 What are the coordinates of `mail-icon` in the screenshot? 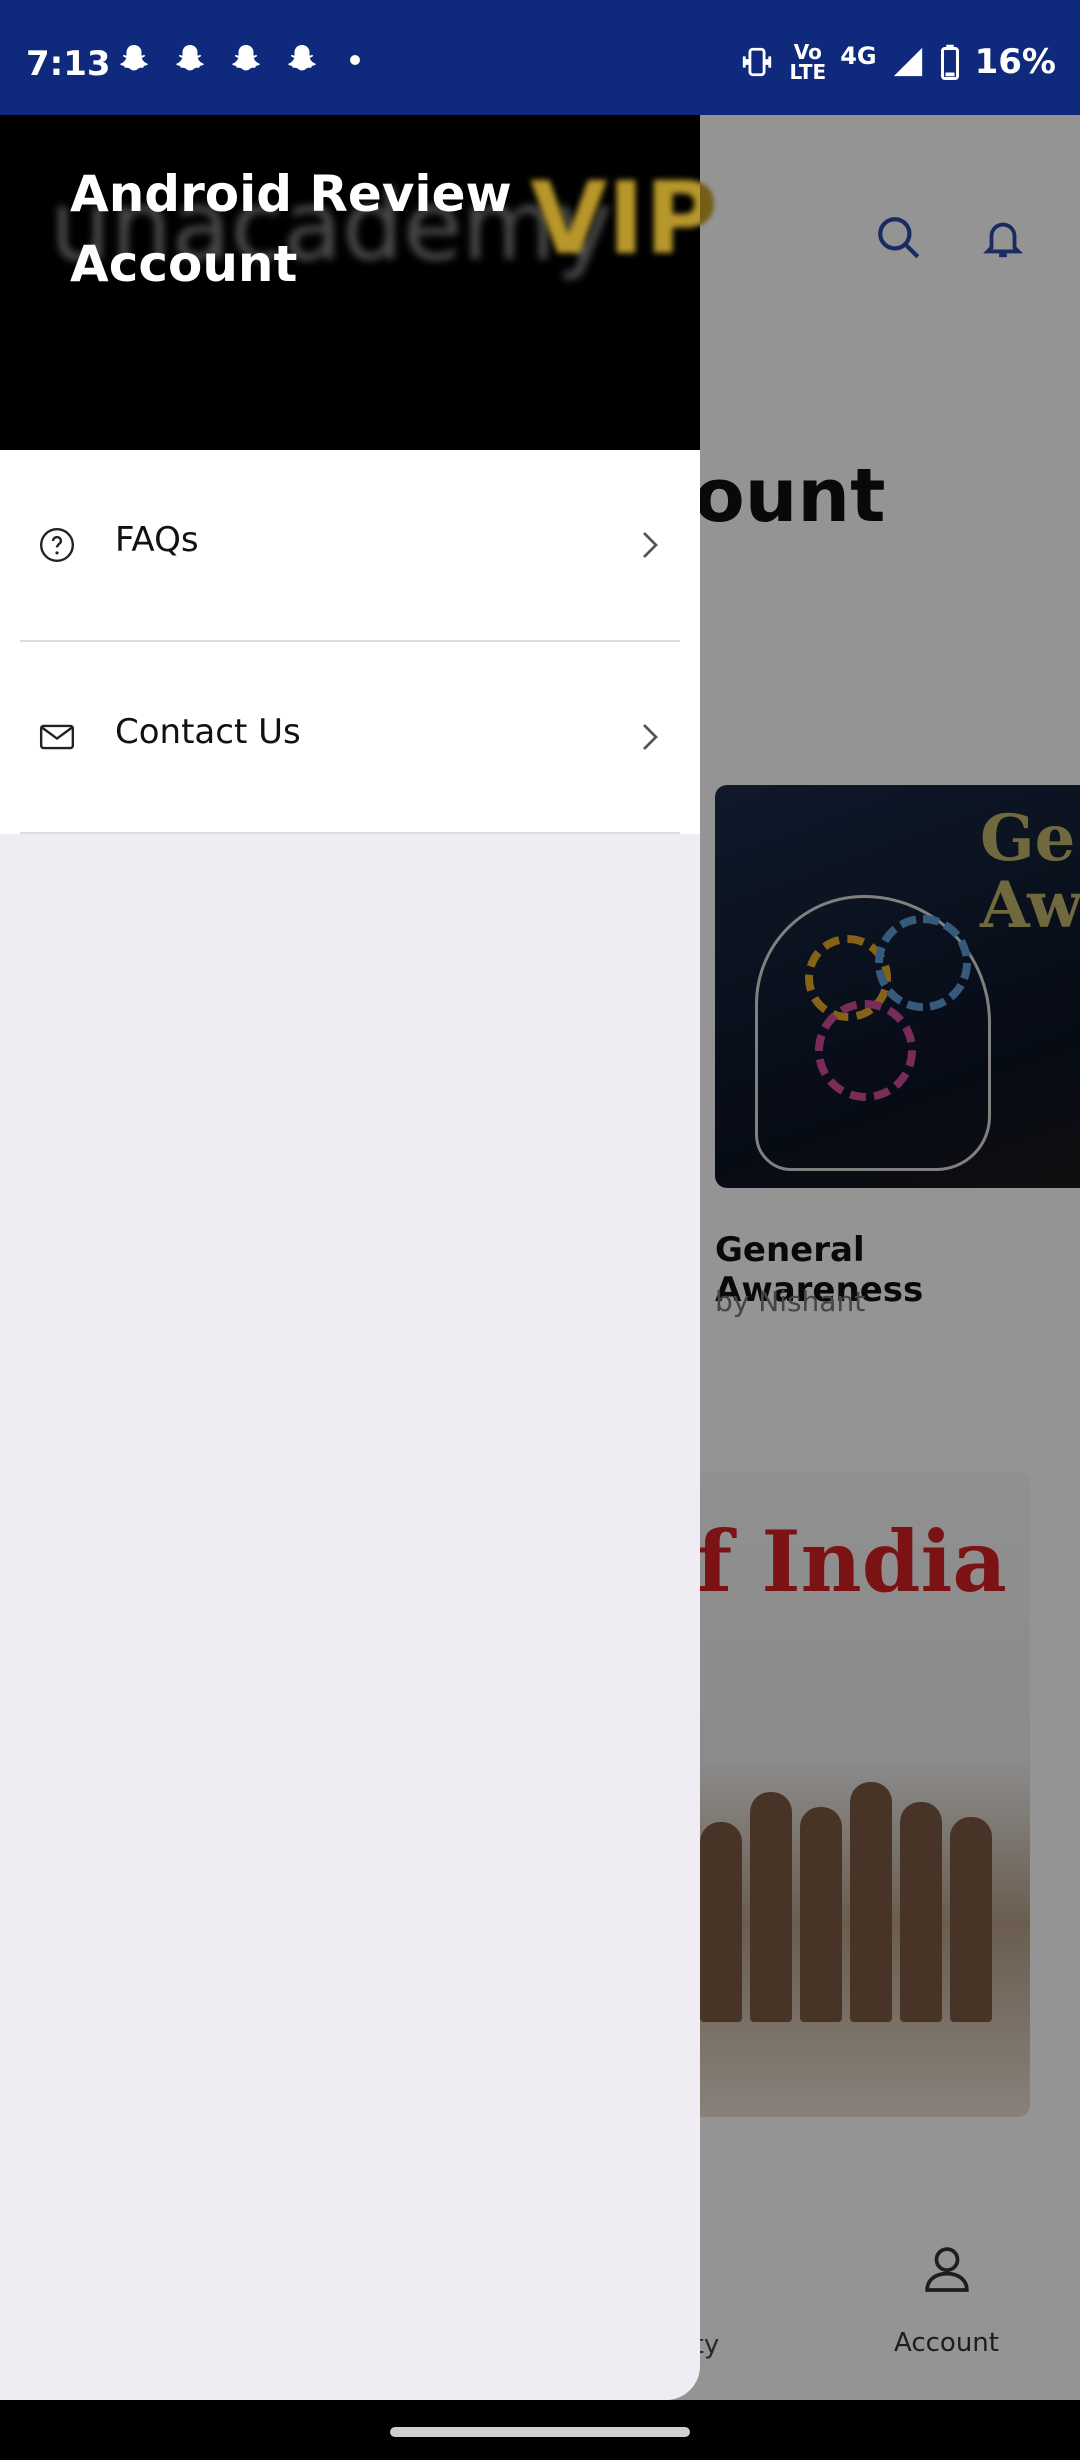 It's located at (57, 737).